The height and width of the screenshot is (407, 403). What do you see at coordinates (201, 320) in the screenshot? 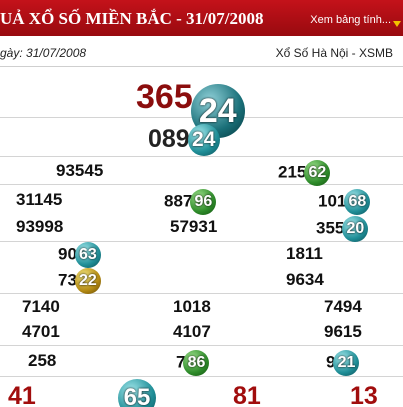
I see `fifth-prize-row: 7140 1018 7494 4701 4107 9615` at bounding box center [201, 320].